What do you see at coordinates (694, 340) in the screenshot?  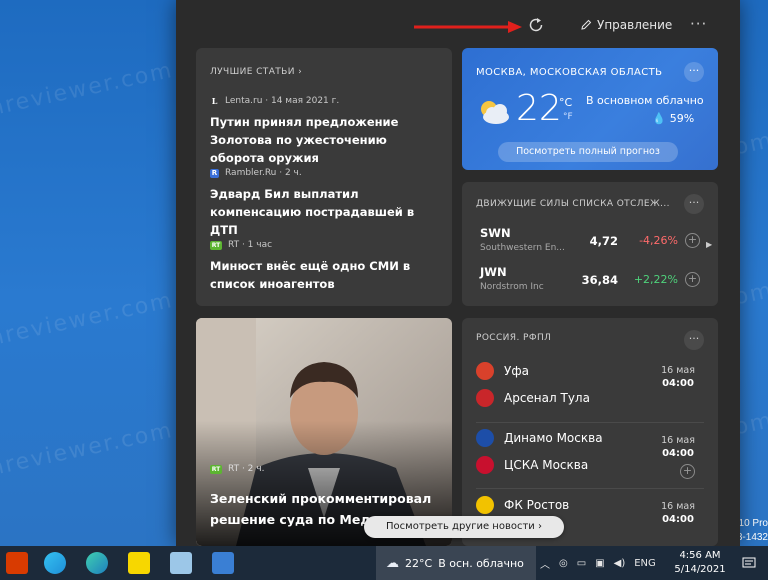 I see `sports-more-button: ···` at bounding box center [694, 340].